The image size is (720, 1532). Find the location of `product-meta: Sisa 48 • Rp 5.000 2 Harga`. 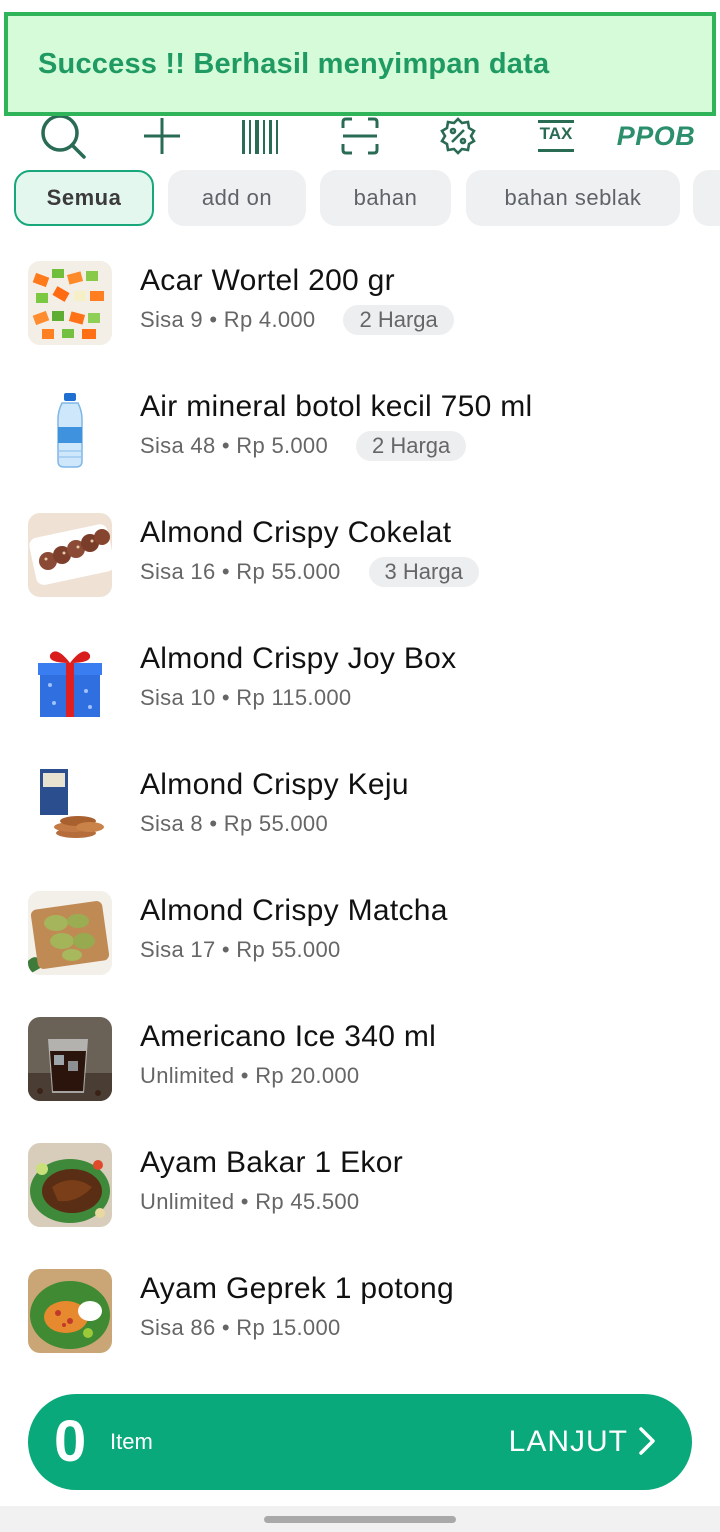

product-meta: Sisa 48 • Rp 5.000 2 Harga is located at coordinates (303, 446).